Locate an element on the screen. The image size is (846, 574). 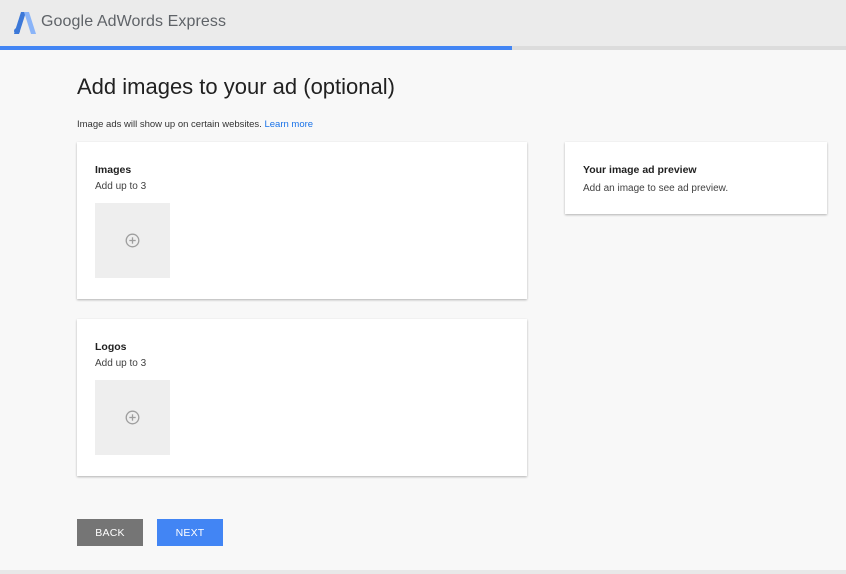
add-image-button is located at coordinates (132, 240).